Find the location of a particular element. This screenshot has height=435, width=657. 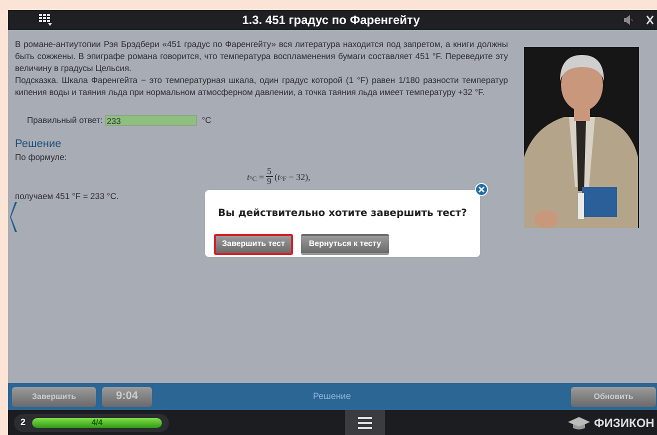

grid-icon is located at coordinates (45, 20).